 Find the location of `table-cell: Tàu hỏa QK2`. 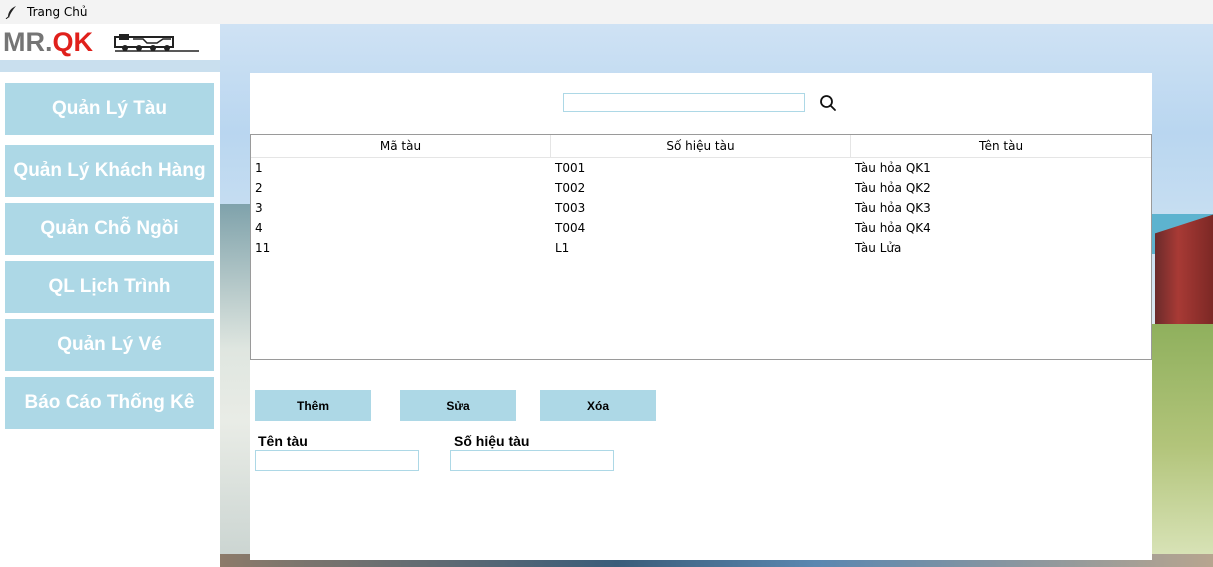

table-cell: Tàu hỏa QK2 is located at coordinates (893, 188).